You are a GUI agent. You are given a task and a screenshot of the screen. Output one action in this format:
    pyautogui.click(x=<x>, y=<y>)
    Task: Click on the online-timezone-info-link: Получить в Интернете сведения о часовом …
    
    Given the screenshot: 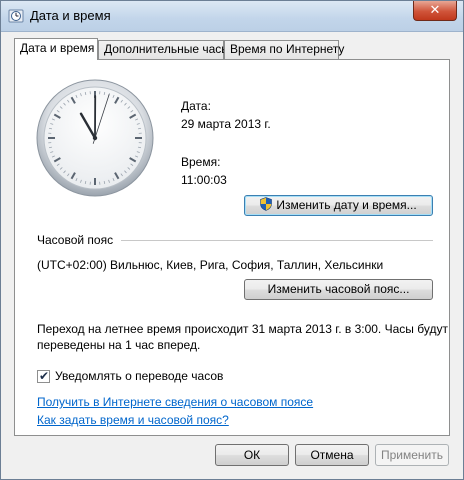 What is the action you would take?
    pyautogui.click(x=175, y=402)
    